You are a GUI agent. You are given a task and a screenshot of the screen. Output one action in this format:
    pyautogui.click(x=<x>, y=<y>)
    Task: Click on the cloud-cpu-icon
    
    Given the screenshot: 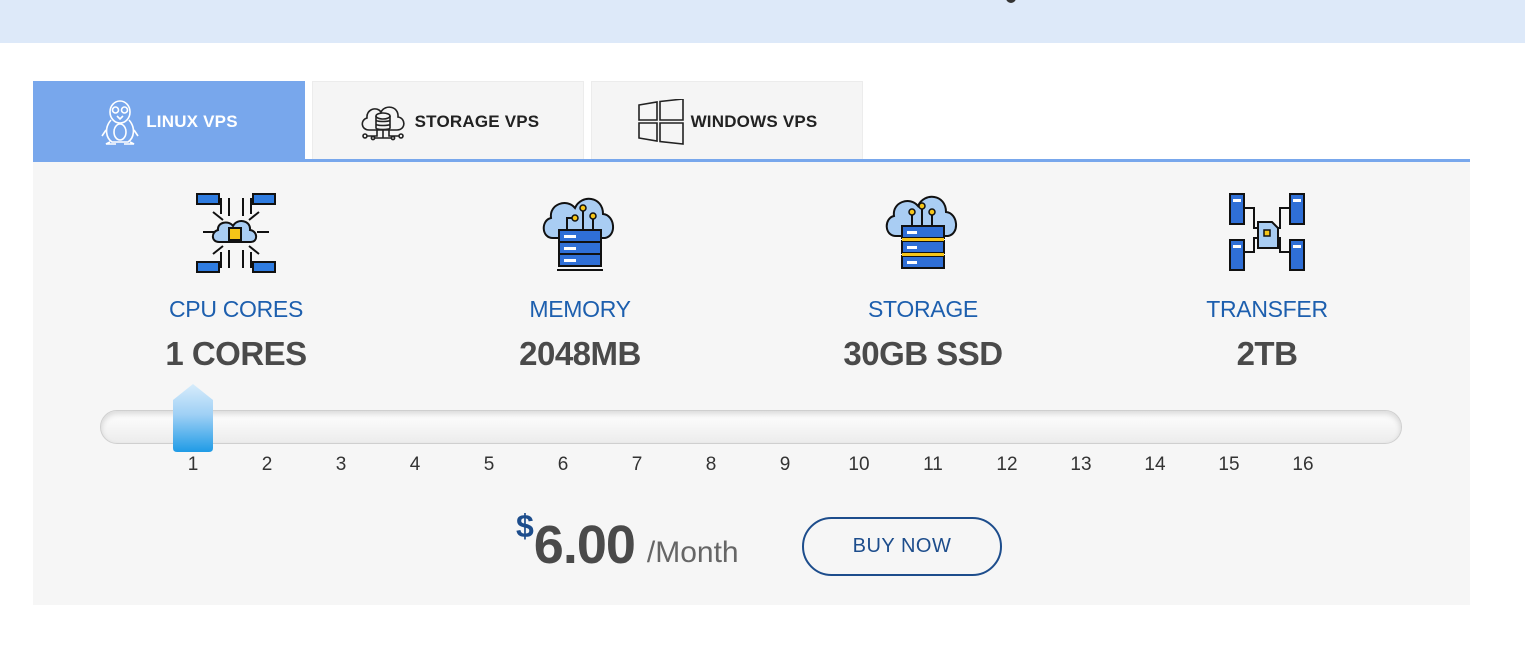 What is the action you would take?
    pyautogui.click(x=236, y=233)
    